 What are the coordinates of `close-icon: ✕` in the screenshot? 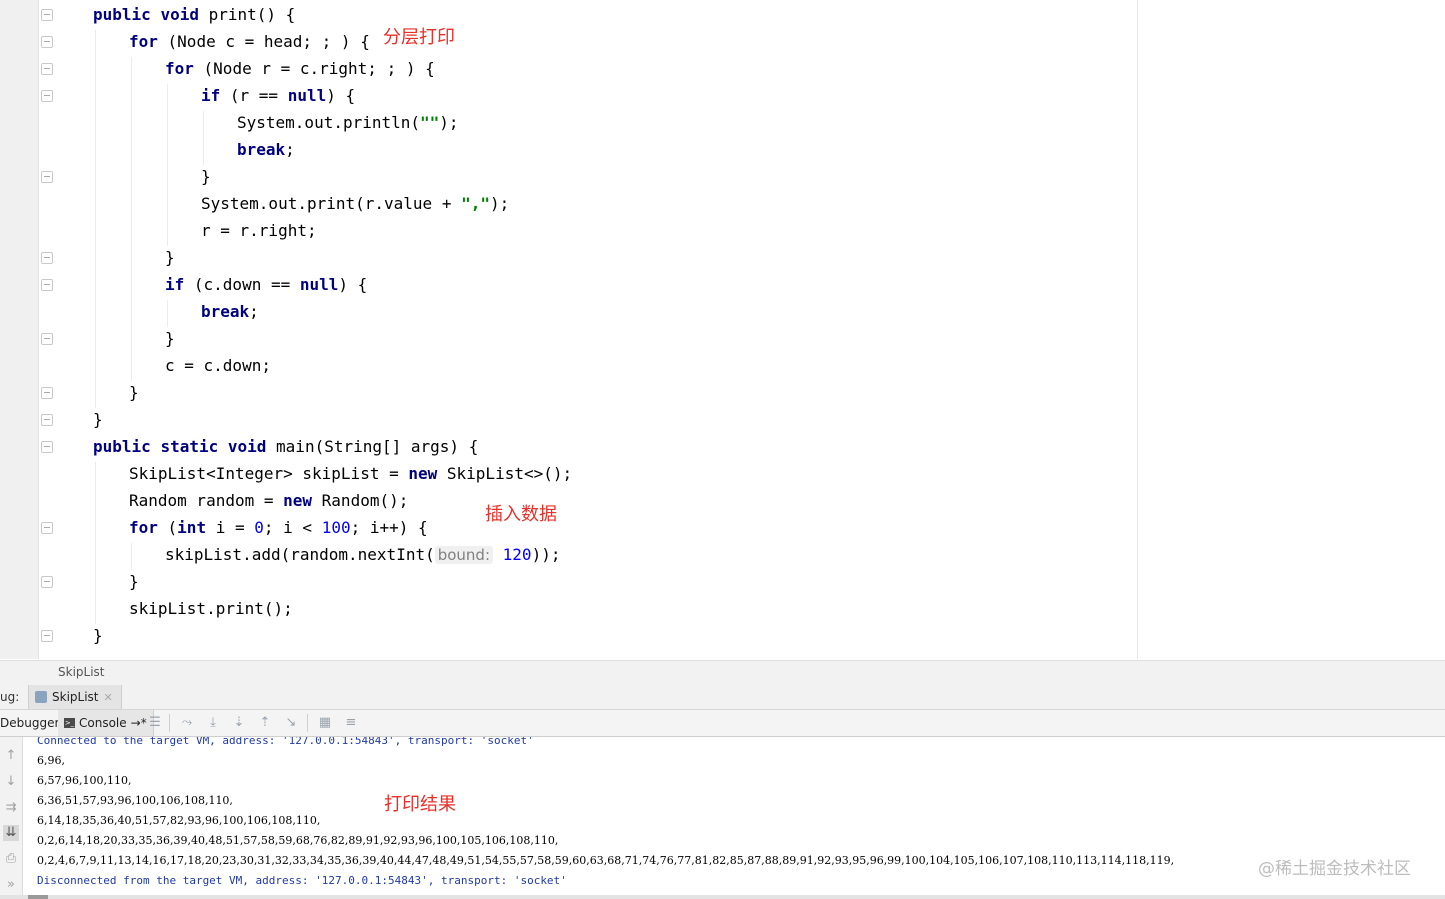 It's located at (108, 697).